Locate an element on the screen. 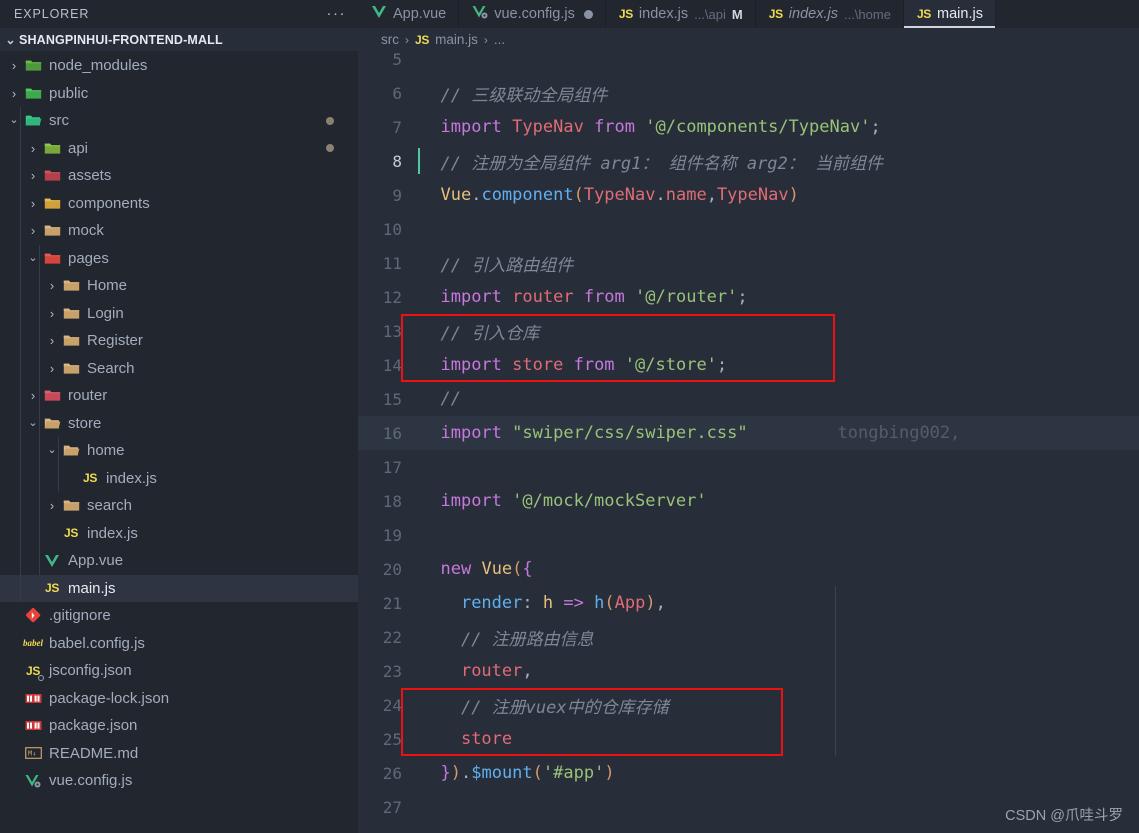 The image size is (1139, 833). tree-file-gitignore: .gitignore is located at coordinates (179, 616).